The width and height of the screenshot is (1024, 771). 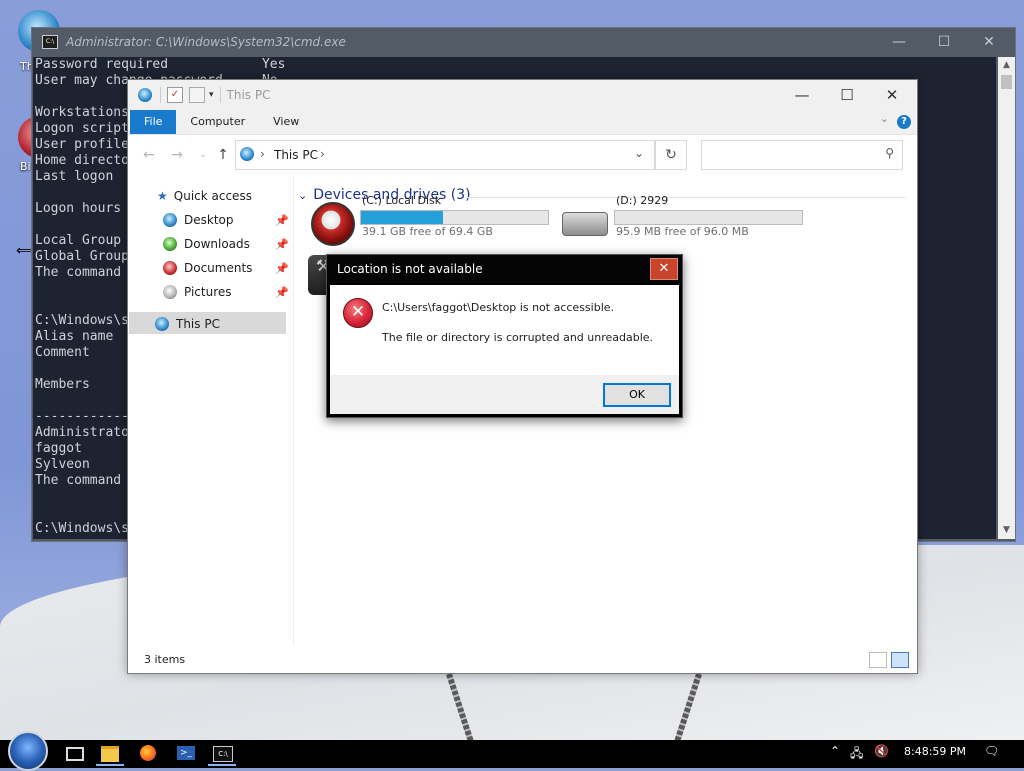 I want to click on tab-computer: Computer, so click(x=217, y=122).